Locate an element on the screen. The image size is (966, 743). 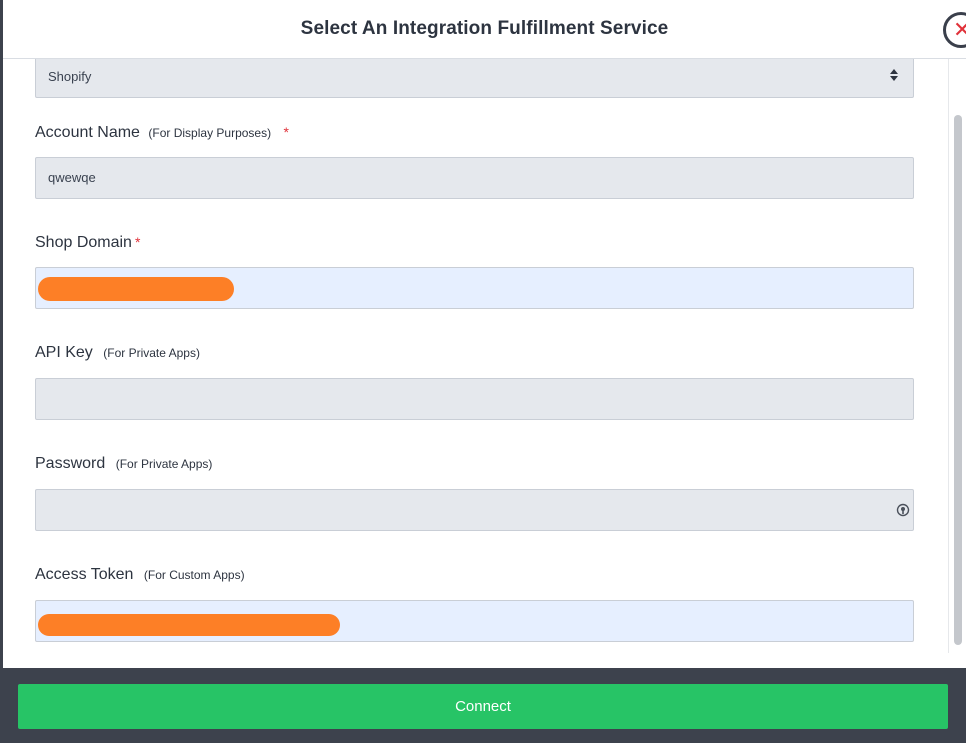
api-key-label-text: API Key is located at coordinates (64, 352).